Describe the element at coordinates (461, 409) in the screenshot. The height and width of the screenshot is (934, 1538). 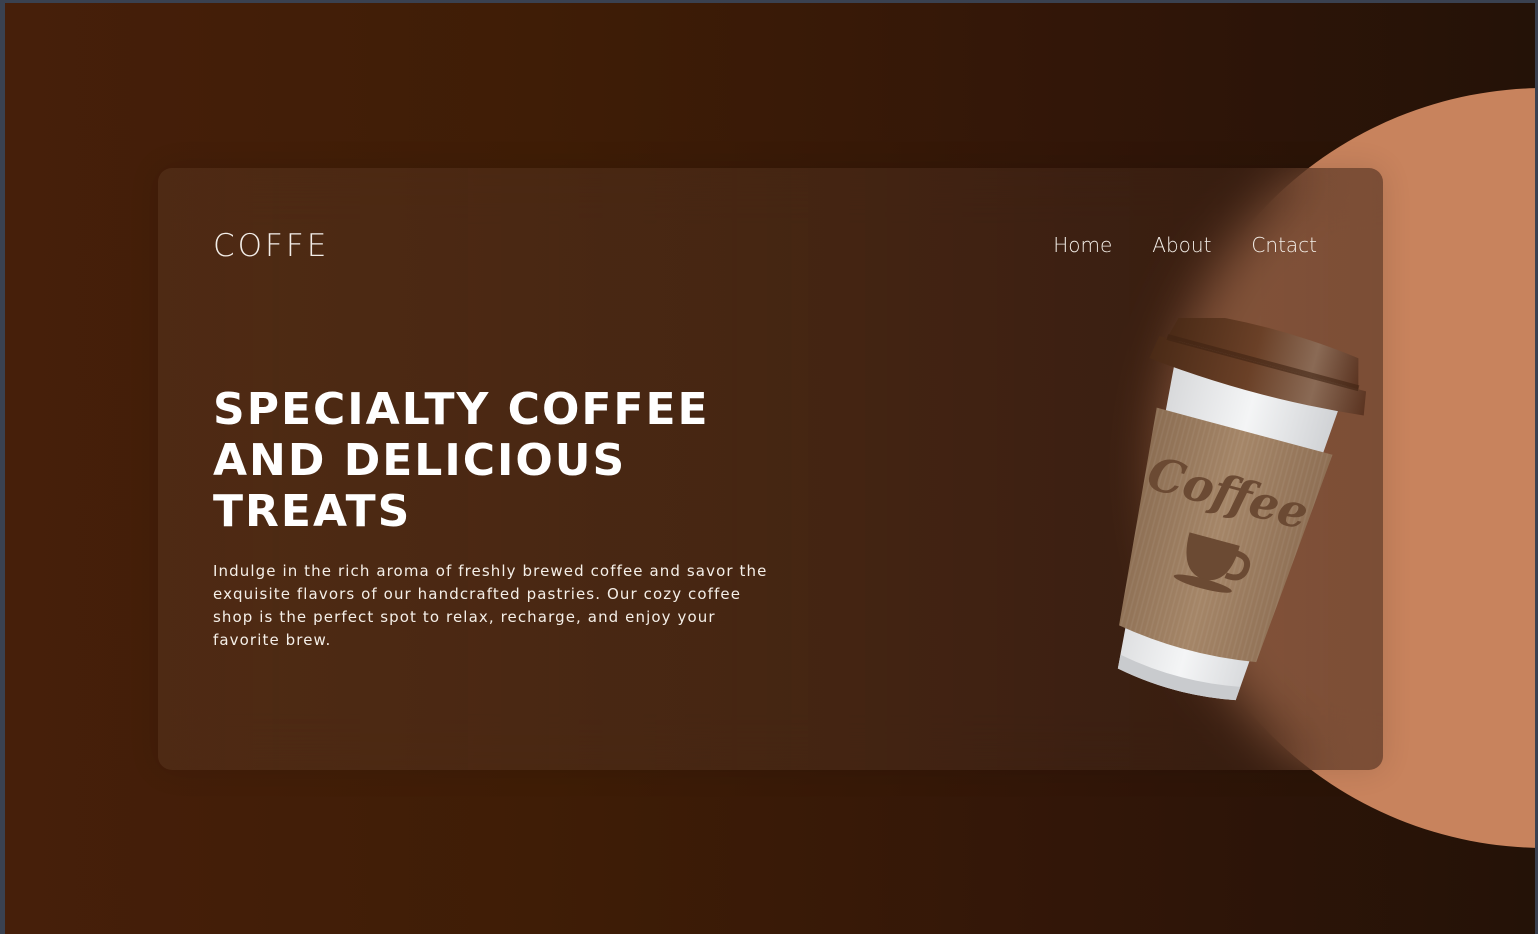
I see `headline-line-1: SPECIALTY COFFEE` at that location.